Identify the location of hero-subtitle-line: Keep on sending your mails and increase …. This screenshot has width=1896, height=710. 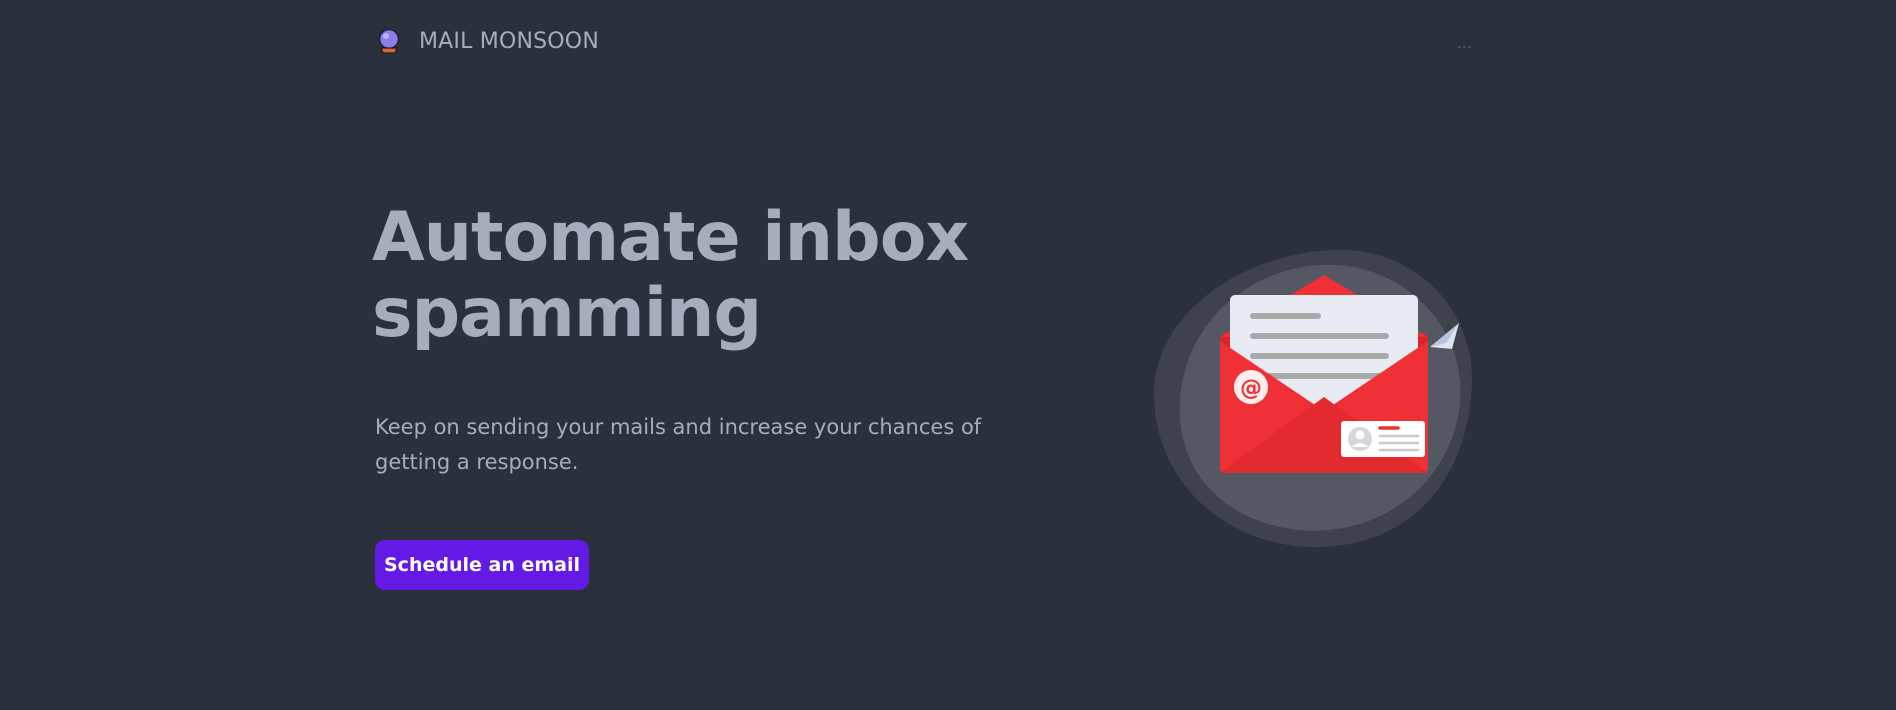
(678, 427).